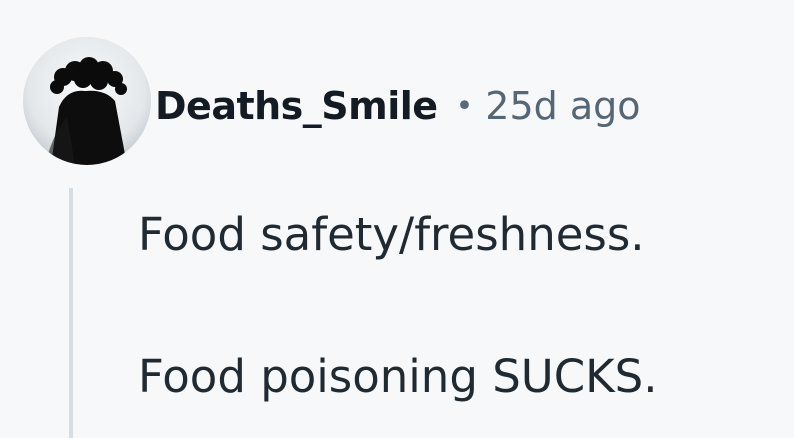  I want to click on comment-meta: Deaths_Smile • 25d ago, so click(398, 106).